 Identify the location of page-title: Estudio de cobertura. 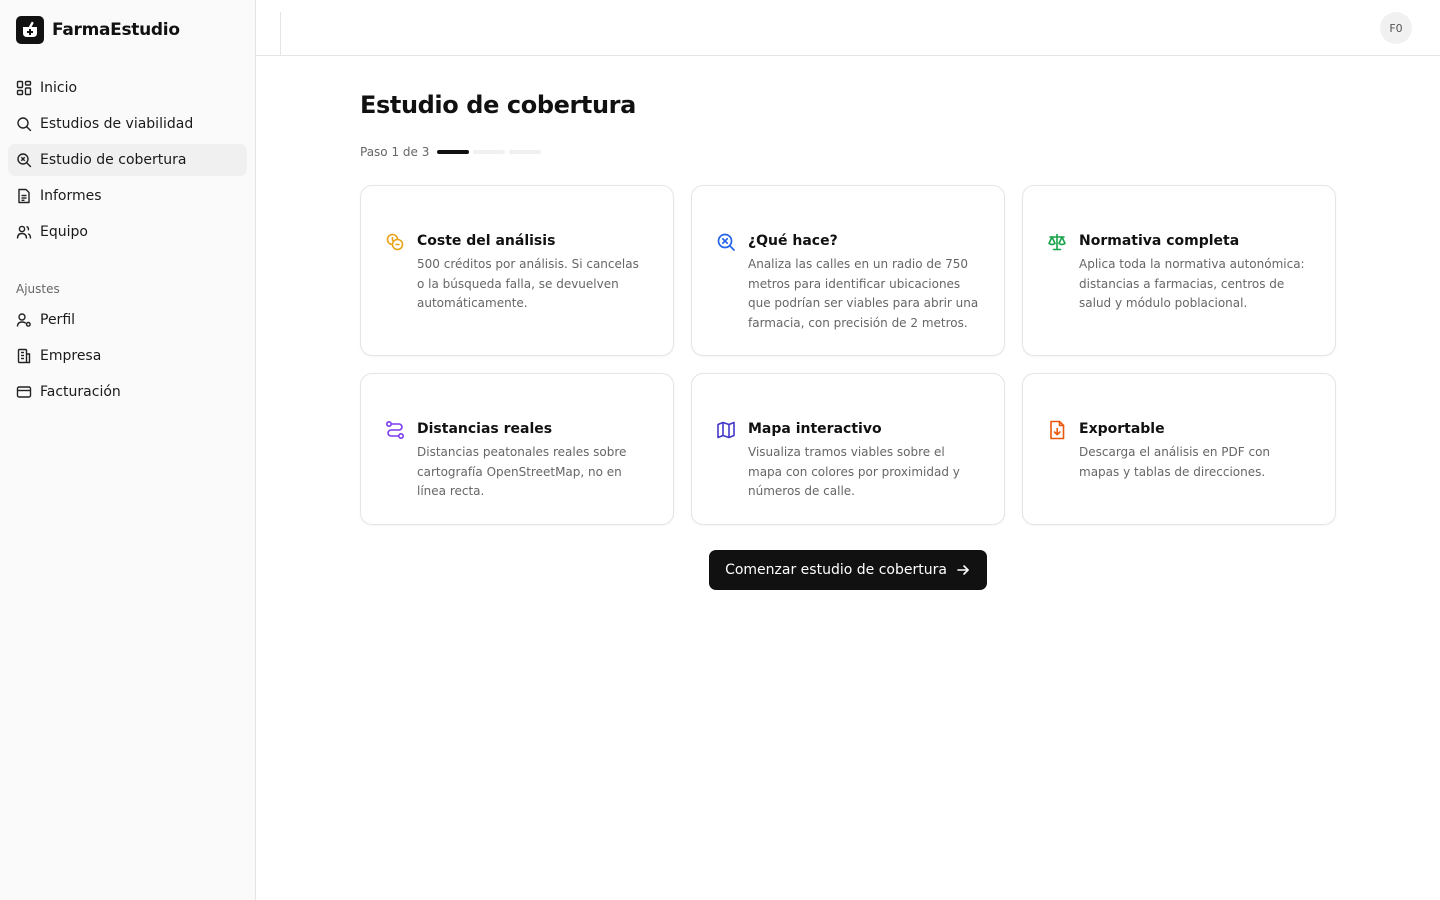
(498, 105).